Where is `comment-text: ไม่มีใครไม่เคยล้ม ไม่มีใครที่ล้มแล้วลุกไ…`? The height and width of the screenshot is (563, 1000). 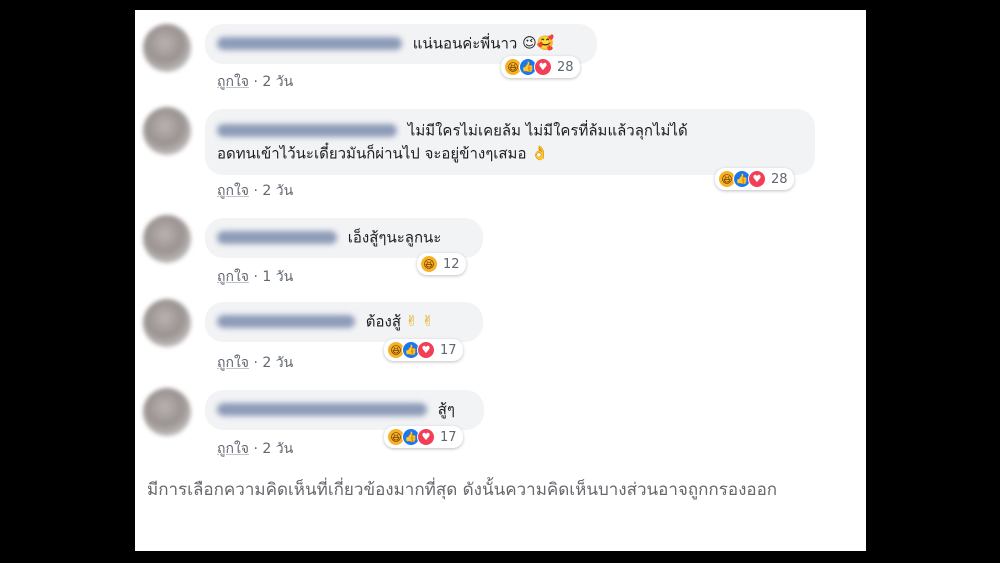 comment-text: ไม่มีใครไม่เคยล้ม ไม่มีใครที่ล้มแล้วลุกไ… is located at coordinates (547, 130).